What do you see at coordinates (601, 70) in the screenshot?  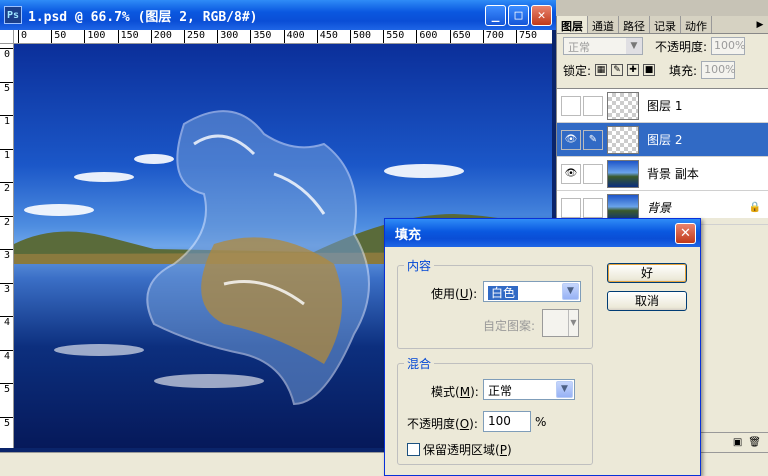 I see `lock-transparency-icon: ▦` at bounding box center [601, 70].